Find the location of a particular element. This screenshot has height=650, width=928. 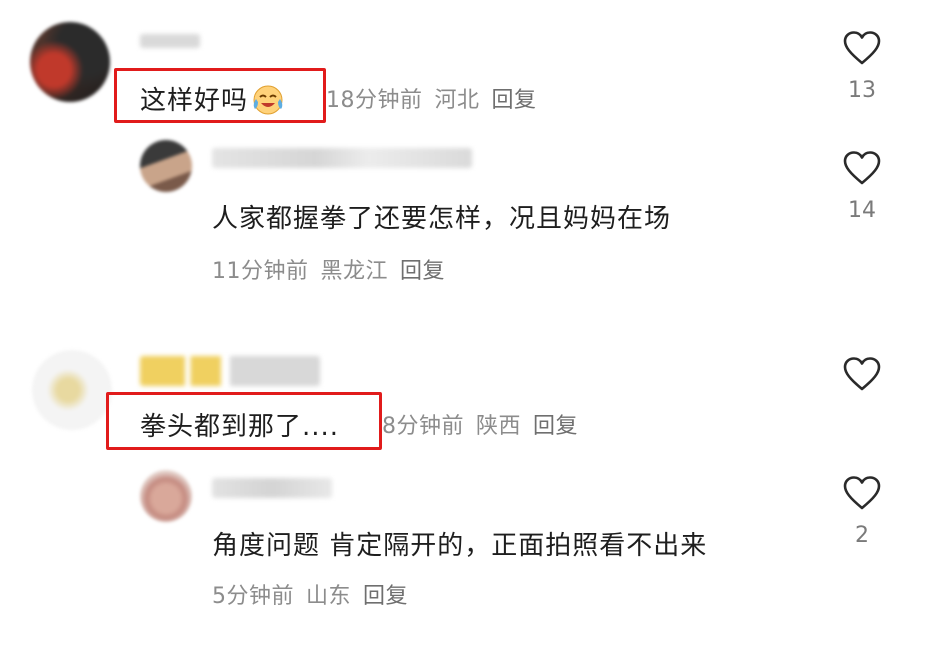

like-button is located at coordinates (862, 374).